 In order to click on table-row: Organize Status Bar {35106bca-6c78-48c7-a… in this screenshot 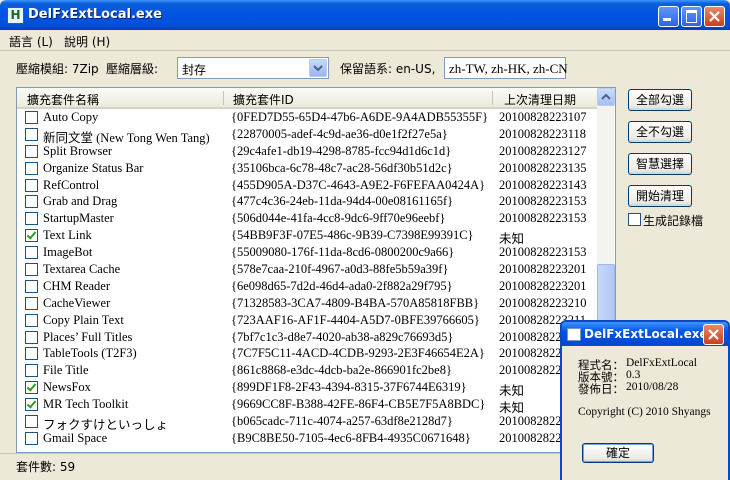, I will do `click(307, 168)`.